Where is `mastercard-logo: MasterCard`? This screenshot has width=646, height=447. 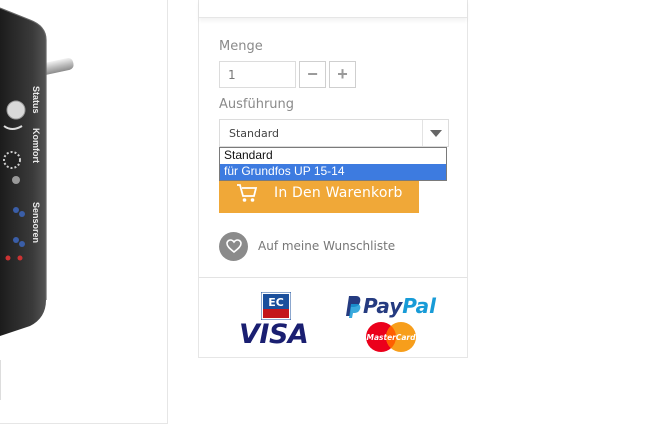 mastercard-logo: MasterCard is located at coordinates (391, 337).